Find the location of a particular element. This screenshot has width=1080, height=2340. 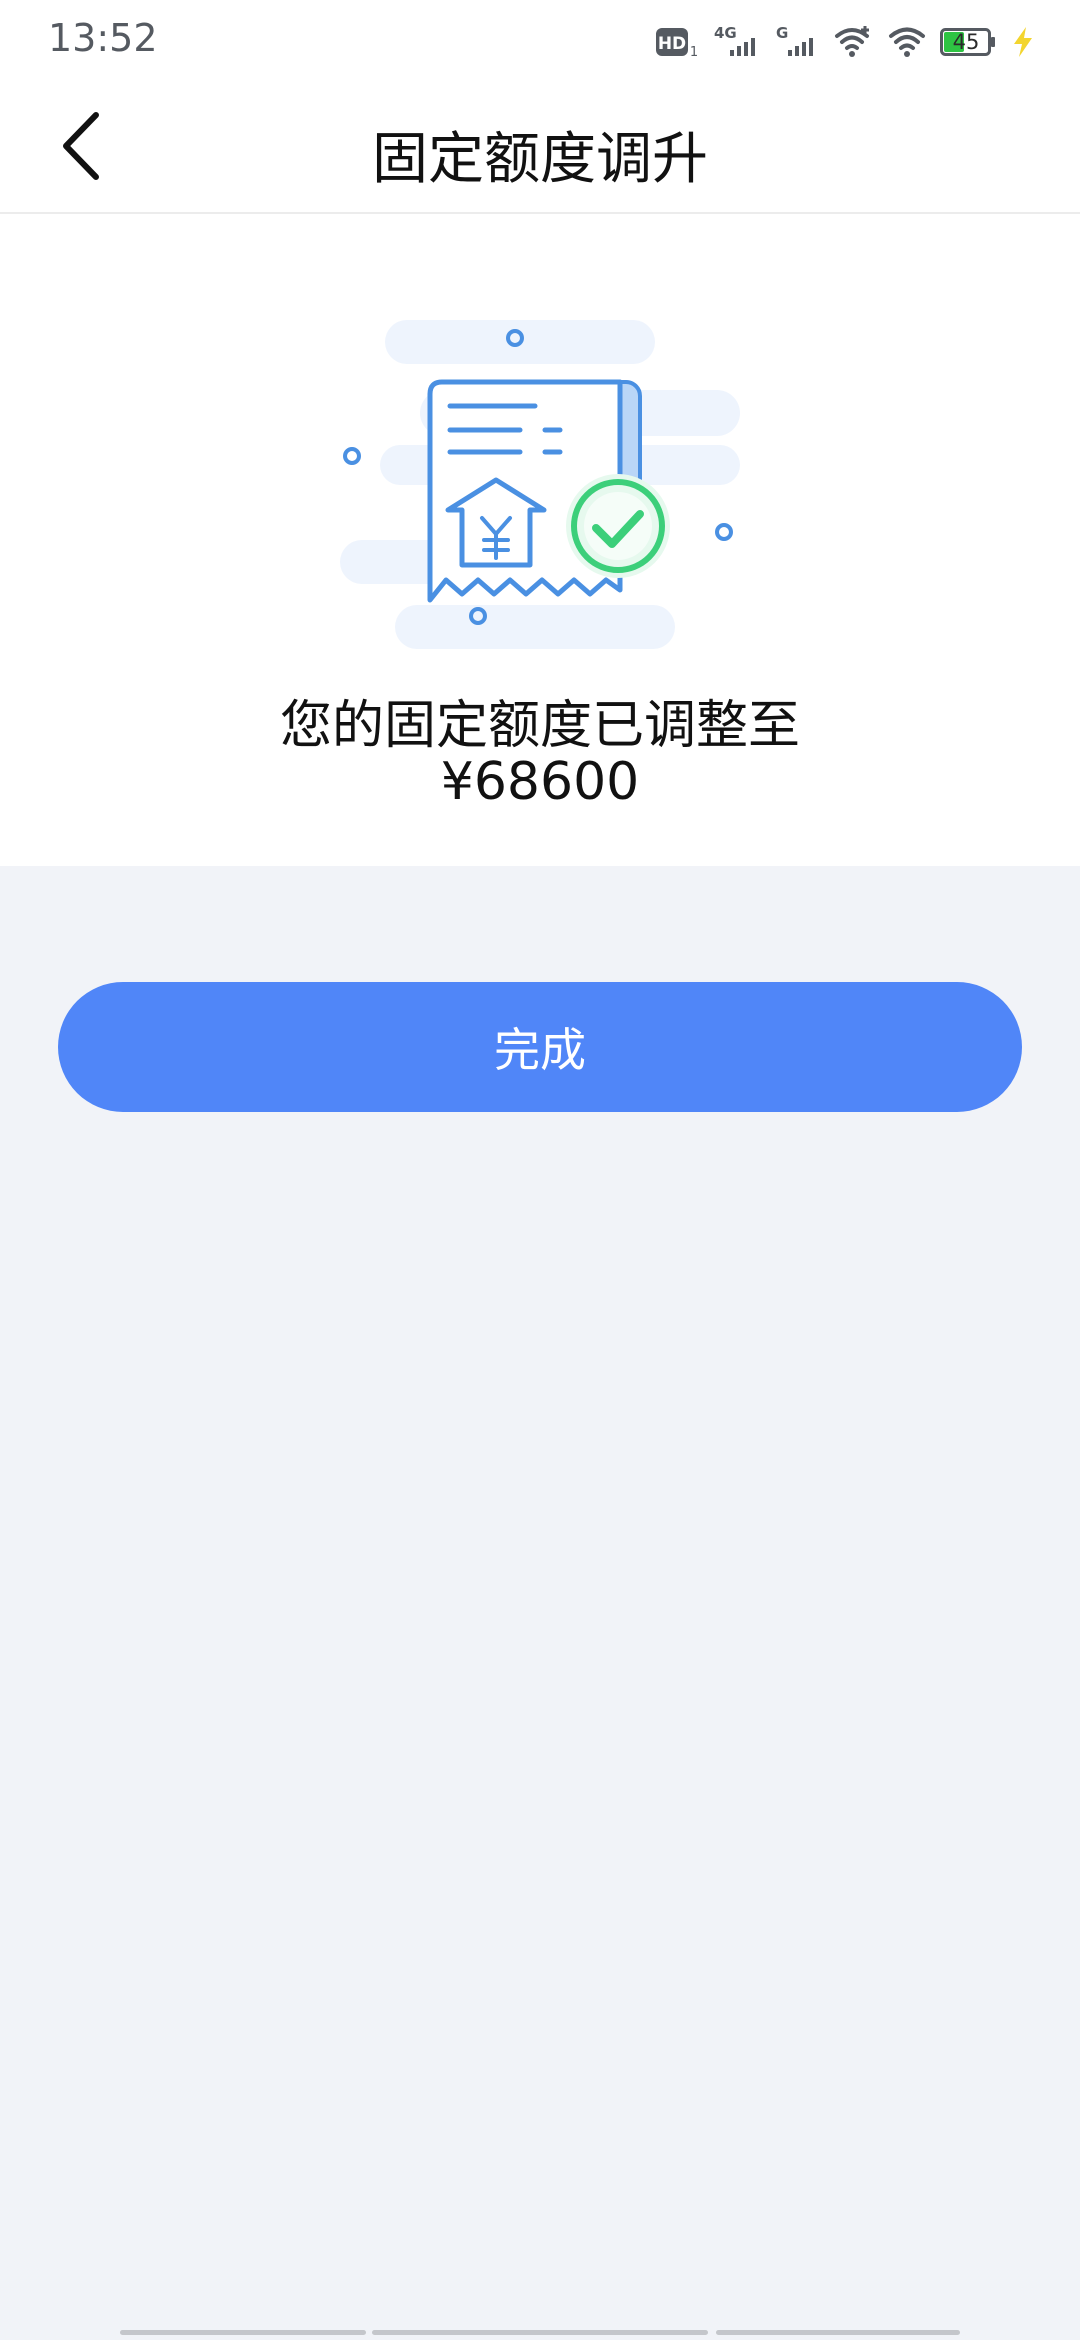

result-amount: ¥68600 is located at coordinates (540, 782).